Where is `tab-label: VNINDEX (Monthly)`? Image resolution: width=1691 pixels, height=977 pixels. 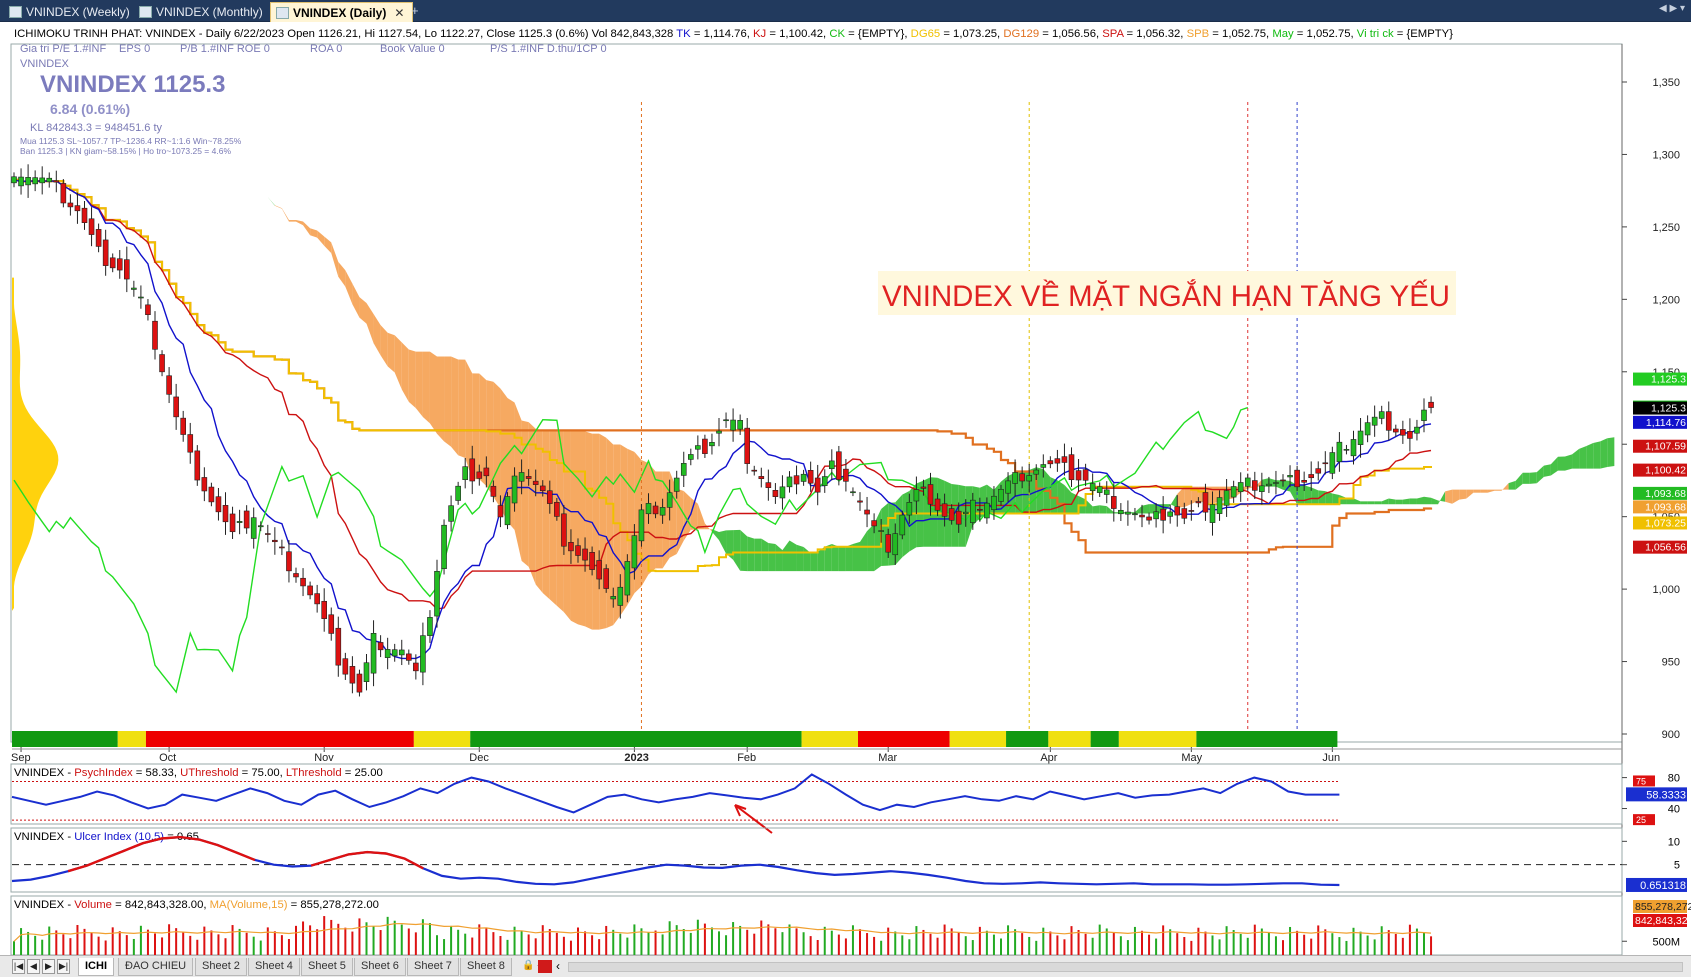 tab-label: VNINDEX (Monthly) is located at coordinates (209, 12).